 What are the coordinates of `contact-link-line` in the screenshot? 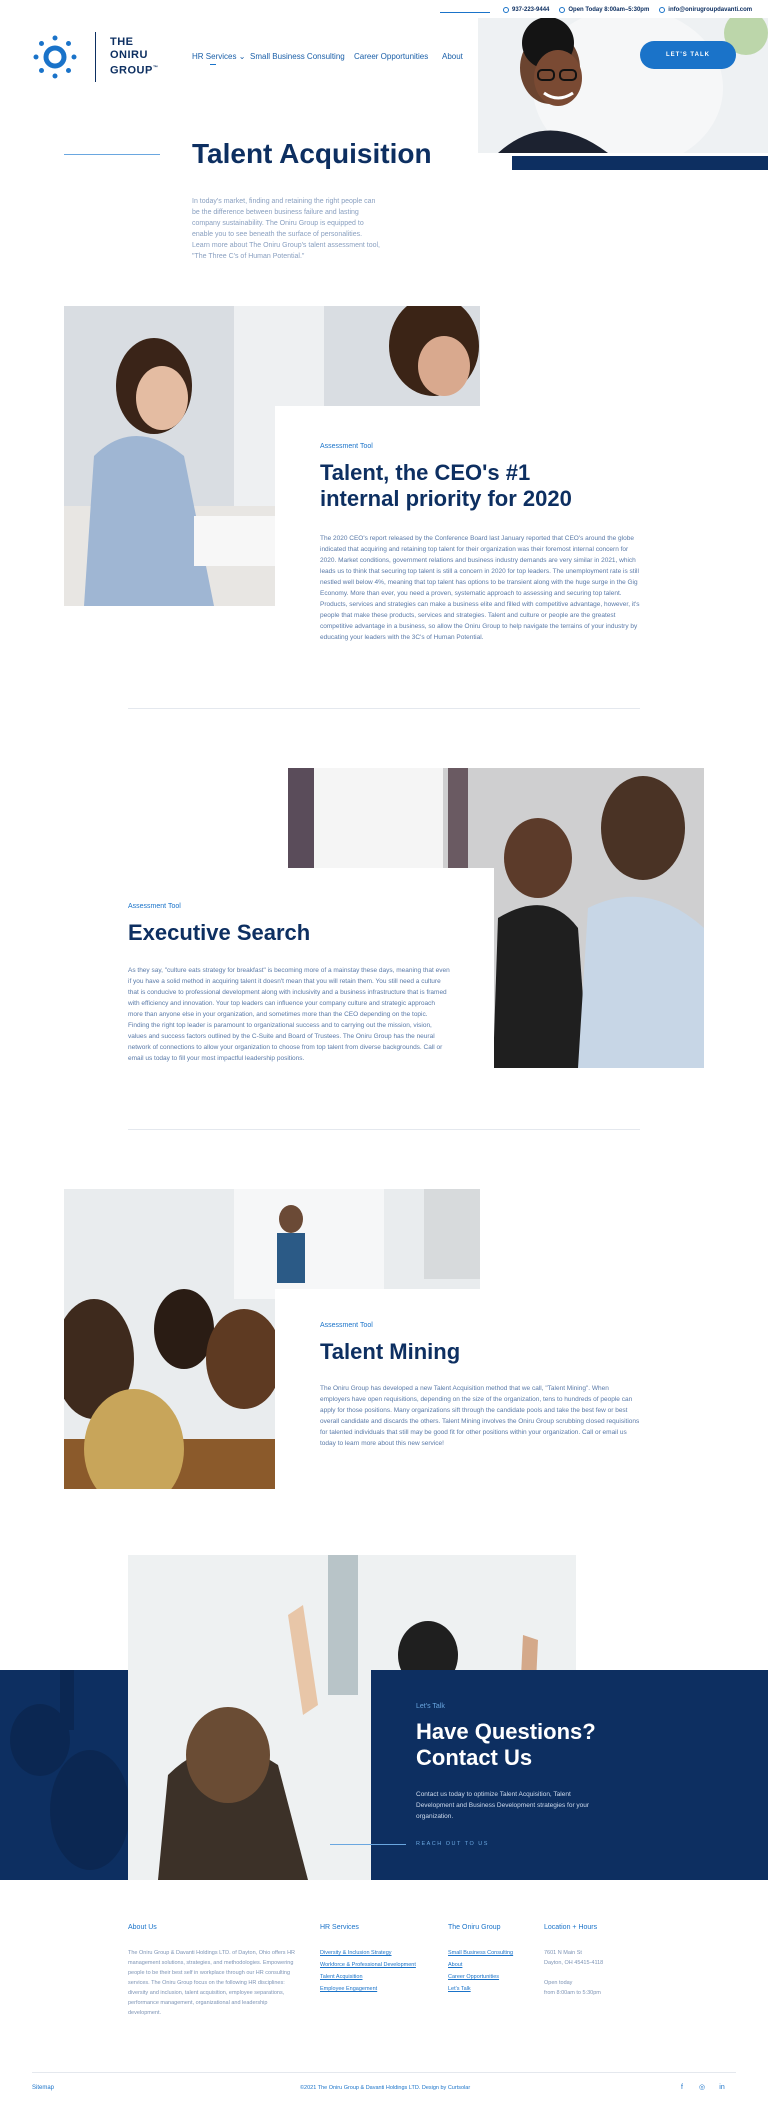 It's located at (368, 1844).